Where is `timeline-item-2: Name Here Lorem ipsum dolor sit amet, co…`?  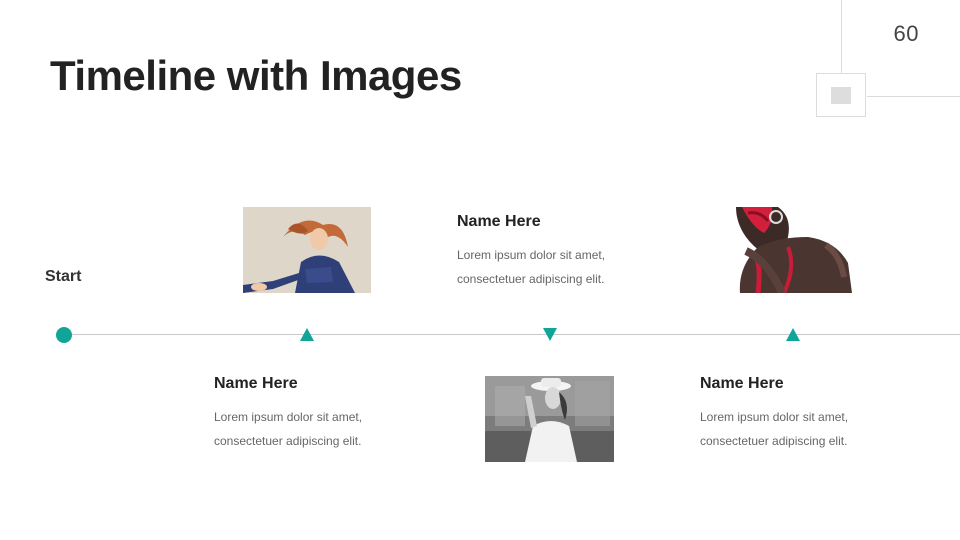
timeline-item-2: Name Here Lorem ipsum dolor sit amet, co… is located at coordinates (557, 252).